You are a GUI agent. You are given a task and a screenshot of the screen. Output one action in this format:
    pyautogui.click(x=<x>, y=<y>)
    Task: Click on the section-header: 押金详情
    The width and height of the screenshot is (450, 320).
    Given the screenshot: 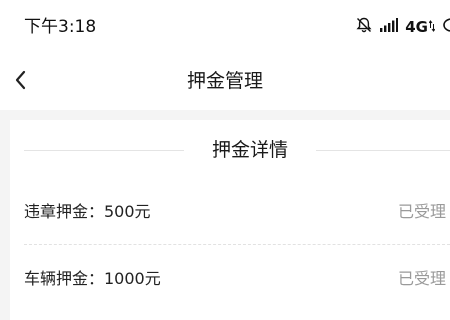 What is the action you would take?
    pyautogui.click(x=230, y=150)
    